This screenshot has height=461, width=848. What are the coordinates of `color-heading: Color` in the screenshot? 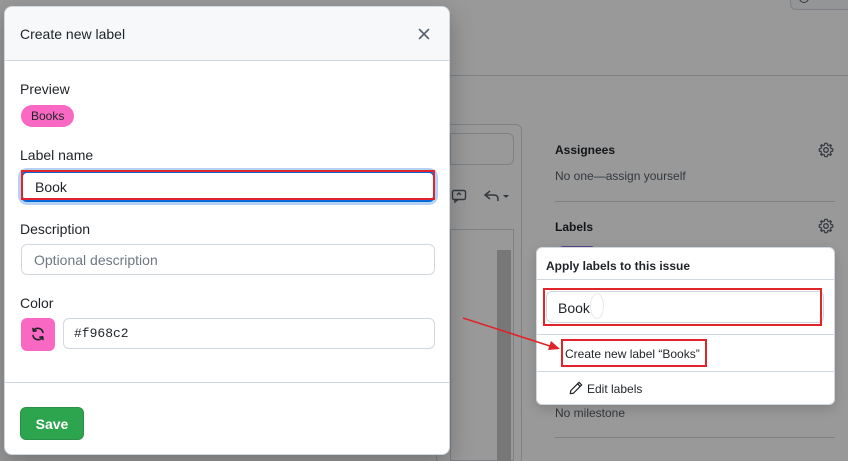 It's located at (37, 303).